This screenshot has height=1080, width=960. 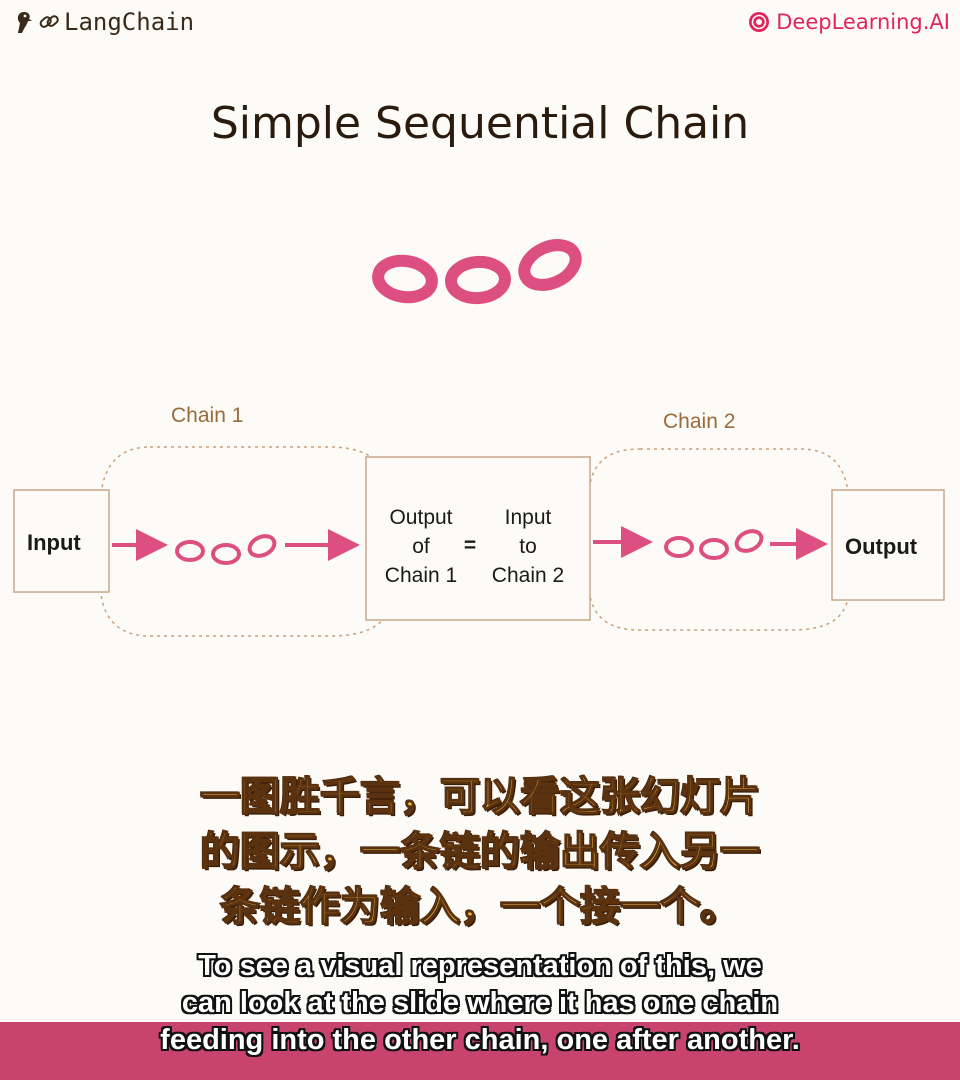 I want to click on middle-right-text: Input to Chain 2, so click(x=528, y=546).